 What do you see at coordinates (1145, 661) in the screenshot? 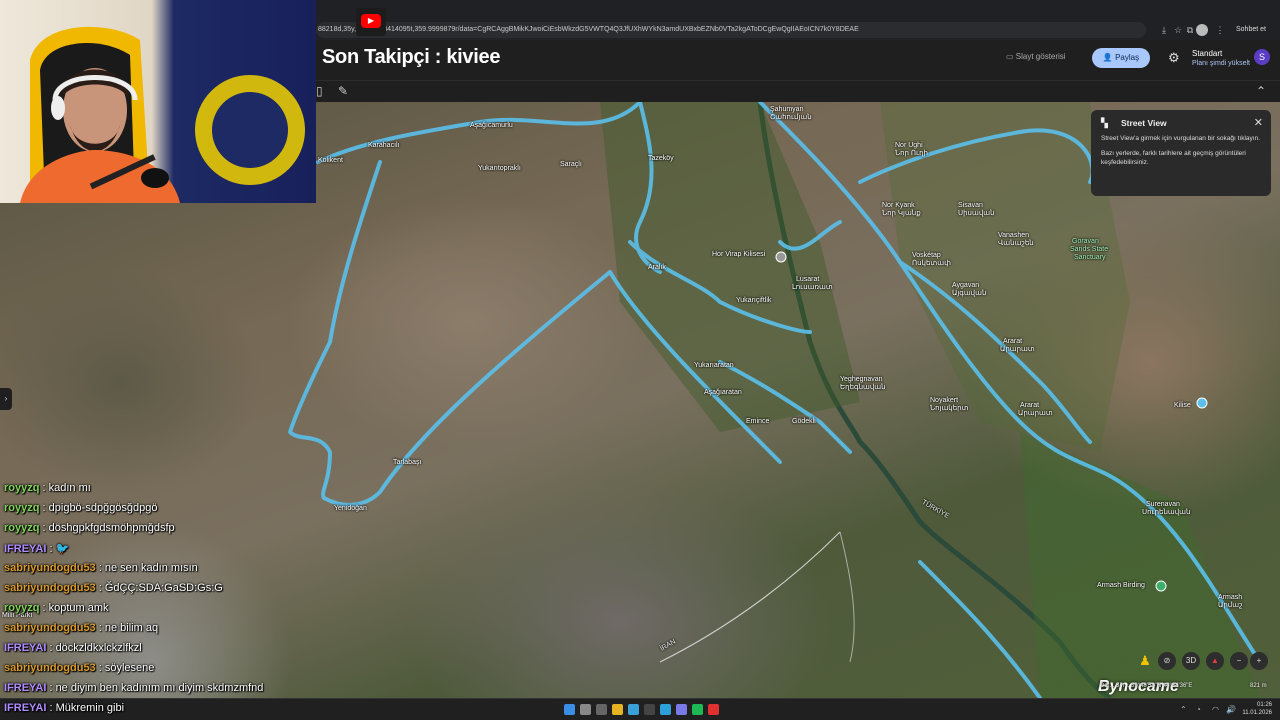
I see `pegman-icon: ♟` at bounding box center [1145, 661].